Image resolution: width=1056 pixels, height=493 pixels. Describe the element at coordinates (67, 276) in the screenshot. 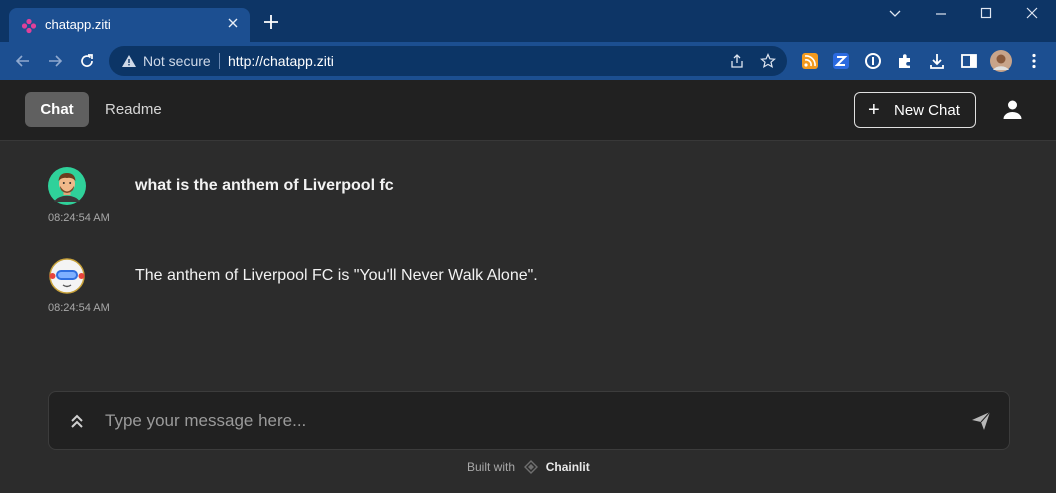

I see `assistant-bot-avatar-icon` at that location.